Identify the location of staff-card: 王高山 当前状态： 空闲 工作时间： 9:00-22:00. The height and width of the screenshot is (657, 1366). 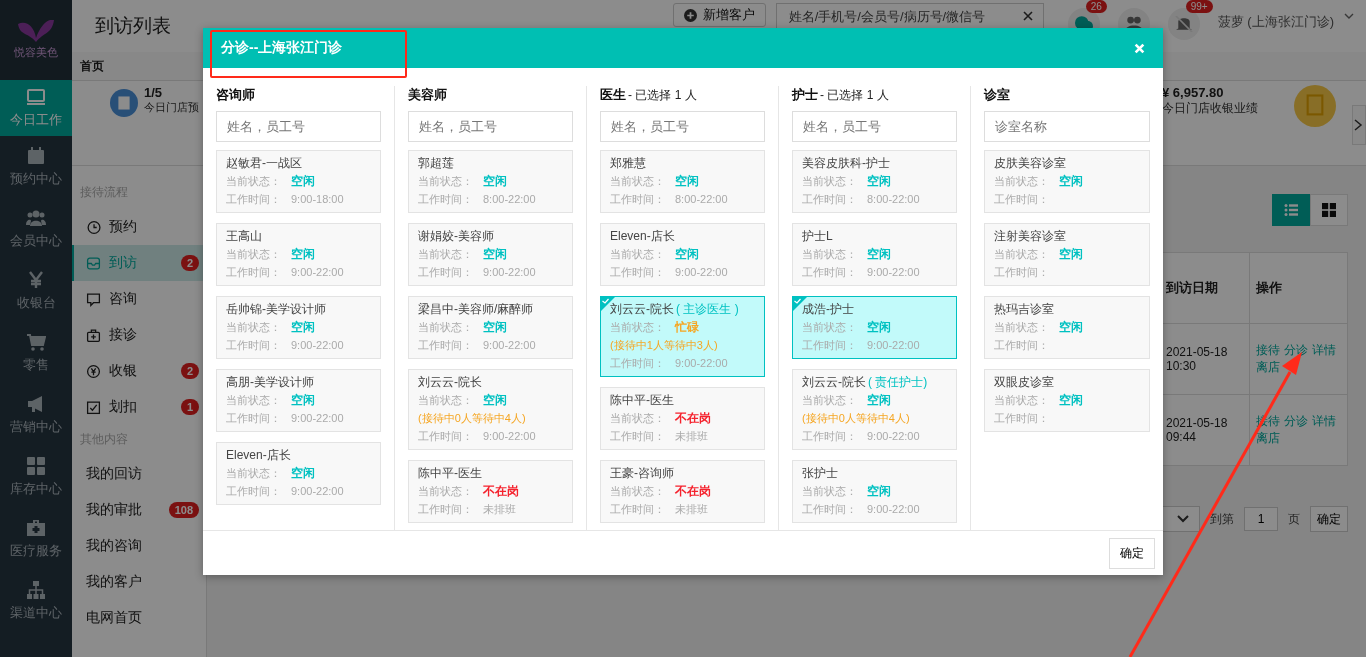
(298, 254).